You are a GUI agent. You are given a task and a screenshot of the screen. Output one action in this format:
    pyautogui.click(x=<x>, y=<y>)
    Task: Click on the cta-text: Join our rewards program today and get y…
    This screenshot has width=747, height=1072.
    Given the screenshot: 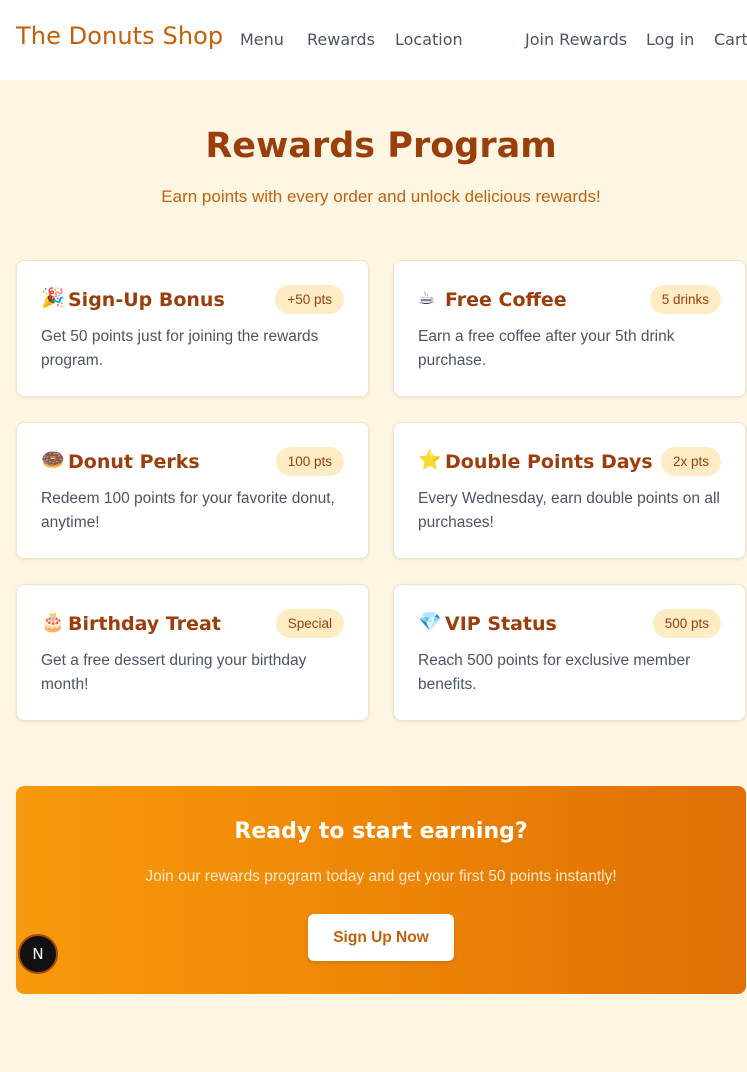 What is the action you would take?
    pyautogui.click(x=381, y=876)
    